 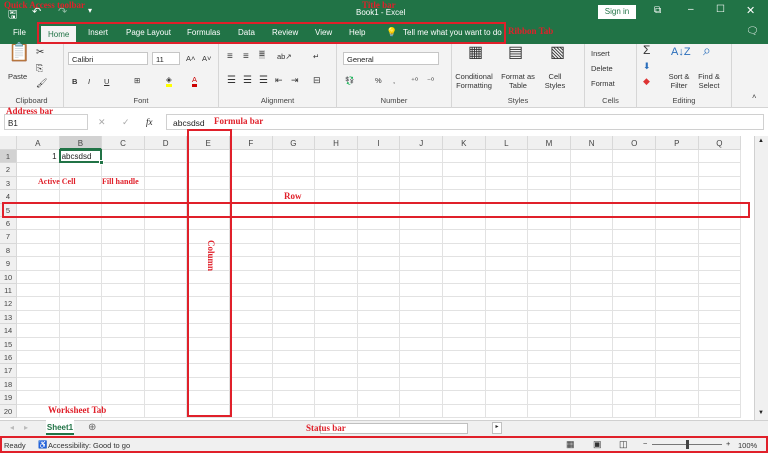 What do you see at coordinates (251, 291) in the screenshot?
I see `cell-F11` at bounding box center [251, 291].